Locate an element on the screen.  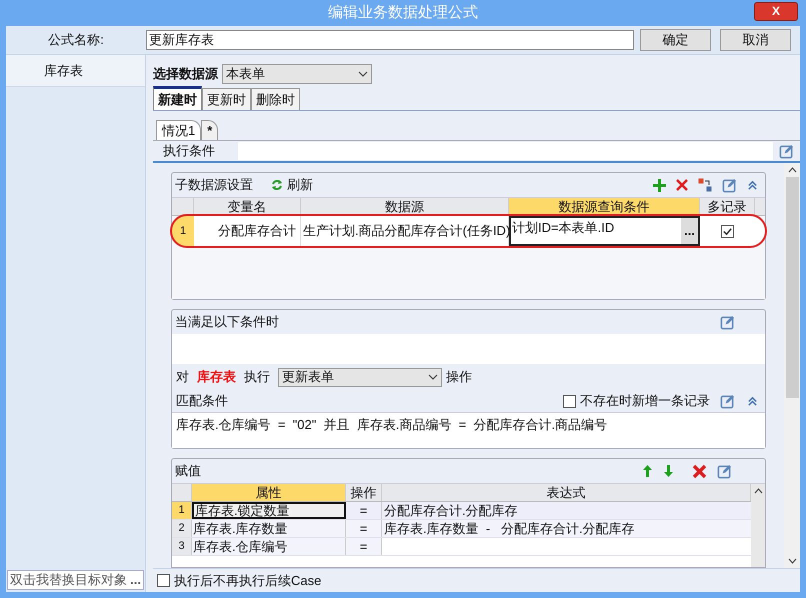
add-record-label: 不存在时新增一条记录 is located at coordinates (645, 401).